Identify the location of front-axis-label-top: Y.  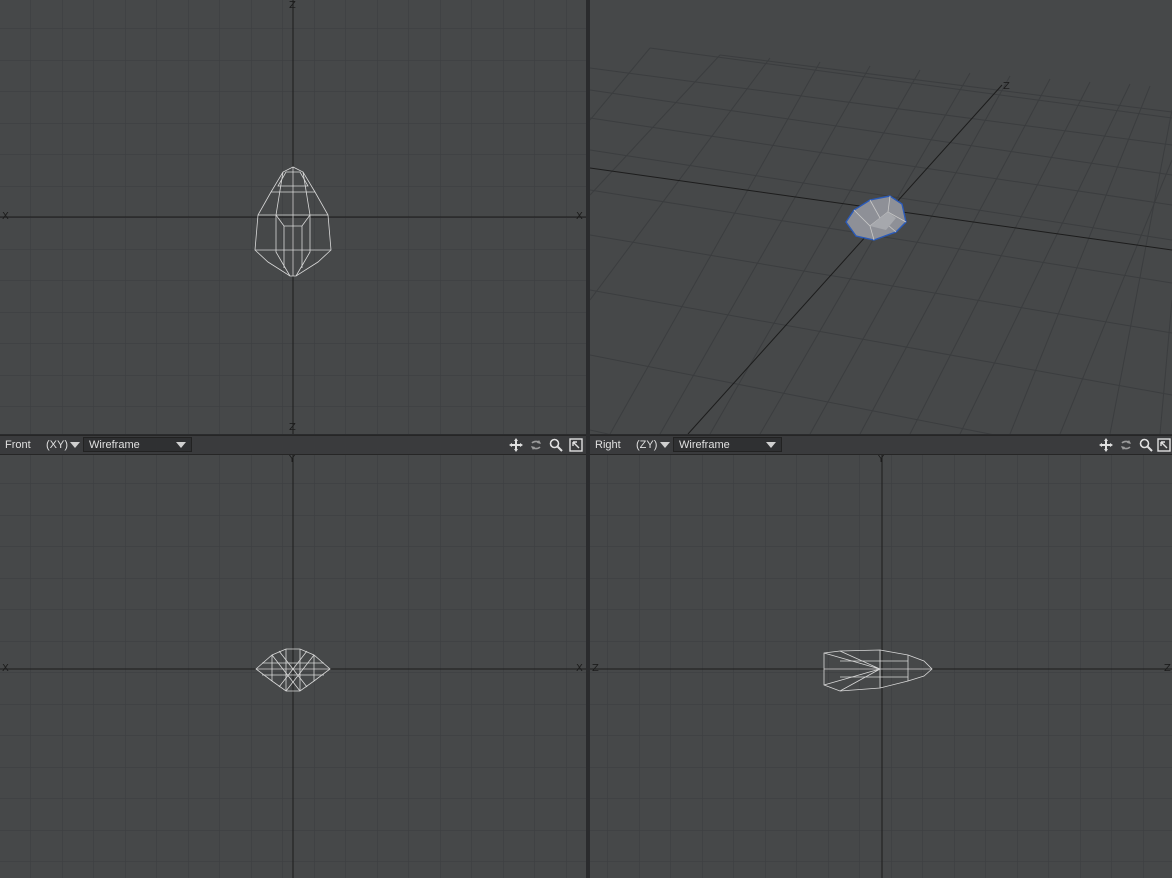
(292, 460).